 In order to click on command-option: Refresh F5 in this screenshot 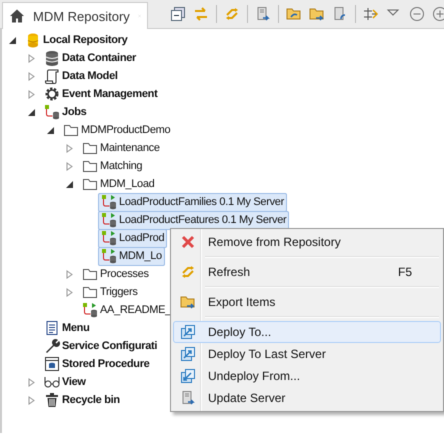, I will do `click(307, 272)`.